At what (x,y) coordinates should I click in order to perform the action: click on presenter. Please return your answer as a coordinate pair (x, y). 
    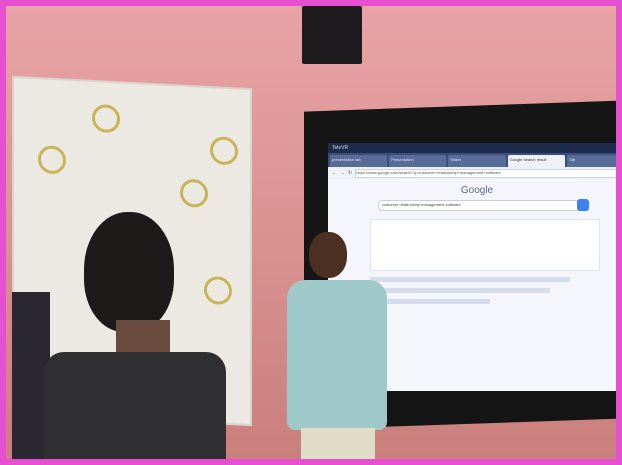
    Looking at the image, I should click on (337, 343).